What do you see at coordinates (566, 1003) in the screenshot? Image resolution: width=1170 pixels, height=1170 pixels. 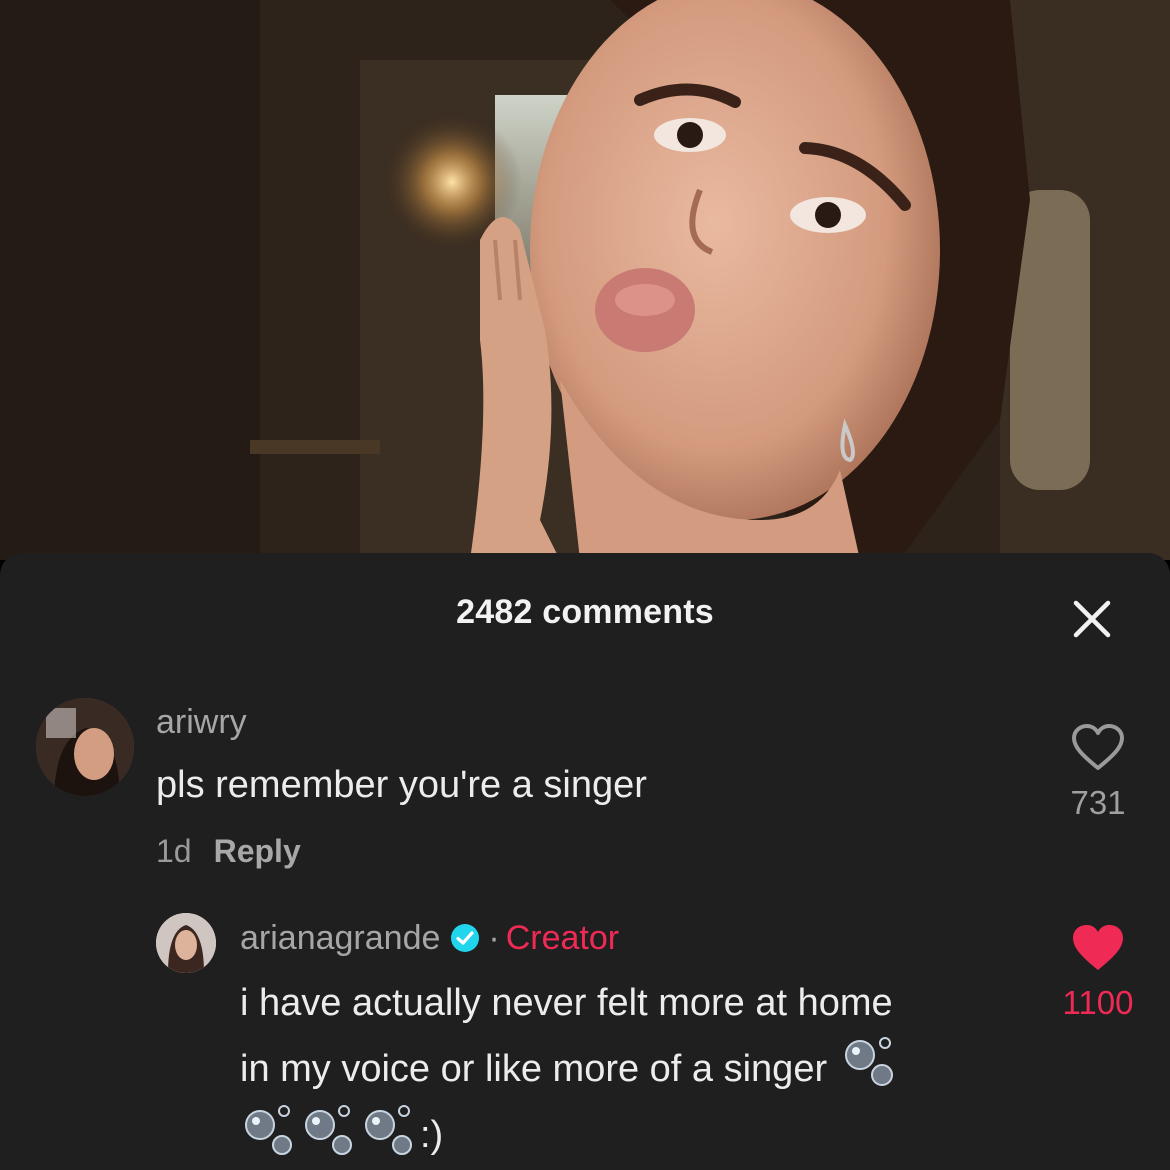 I see `reply-text-line: i have actually never felt more at home` at bounding box center [566, 1003].